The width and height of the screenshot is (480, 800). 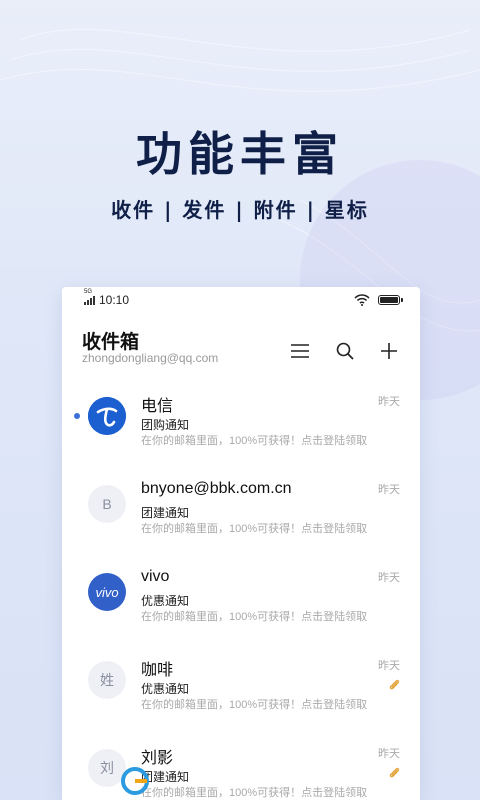 What do you see at coordinates (240, 210) in the screenshot?
I see `promo-subtitle: 收件 | 发件 | 附件 | 星标` at bounding box center [240, 210].